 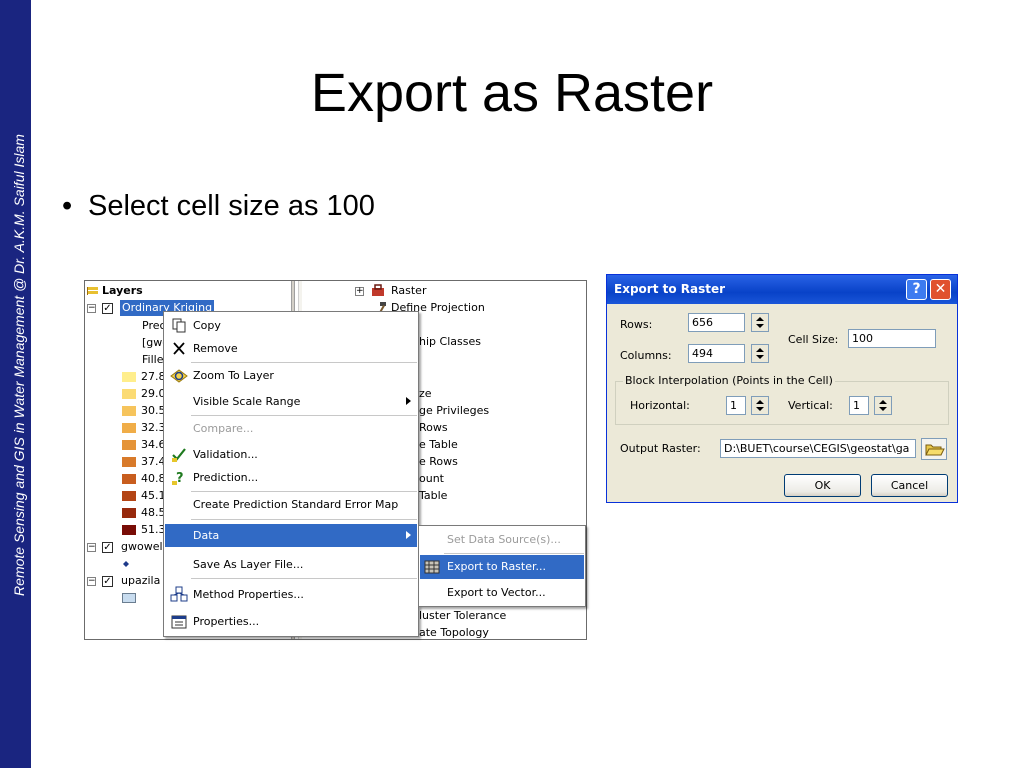 What do you see at coordinates (916, 289) in the screenshot?
I see `help-button: ?` at bounding box center [916, 289].